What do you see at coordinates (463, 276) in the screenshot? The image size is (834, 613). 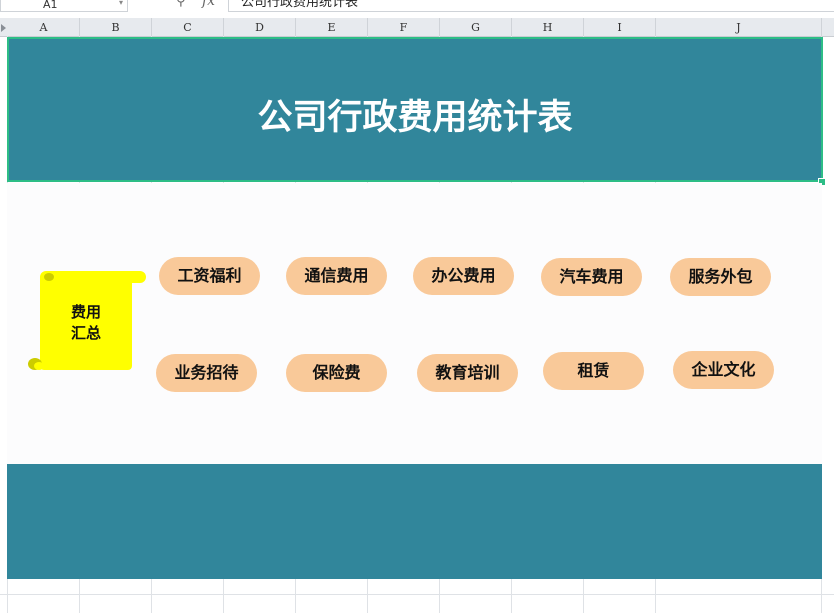 I see `category-pill-office: 办公费用` at bounding box center [463, 276].